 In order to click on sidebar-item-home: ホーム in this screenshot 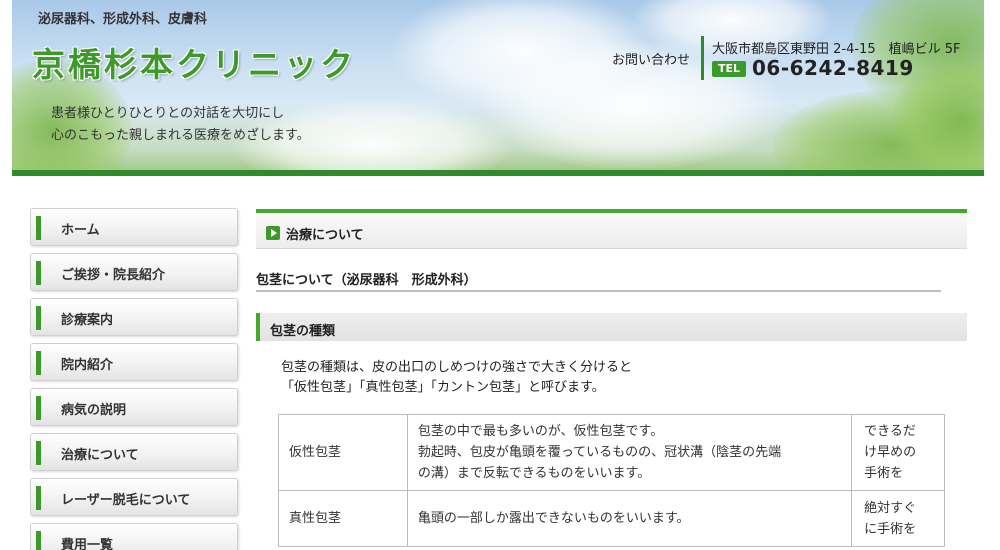, I will do `click(134, 227)`.